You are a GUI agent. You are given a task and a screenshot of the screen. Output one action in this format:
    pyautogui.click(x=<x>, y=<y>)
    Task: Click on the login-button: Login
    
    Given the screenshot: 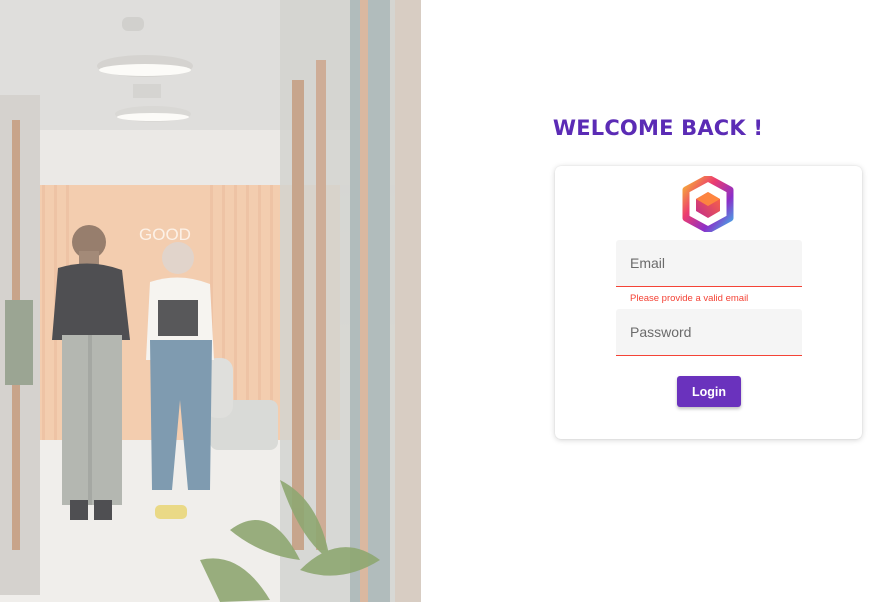 What is the action you would take?
    pyautogui.click(x=709, y=391)
    